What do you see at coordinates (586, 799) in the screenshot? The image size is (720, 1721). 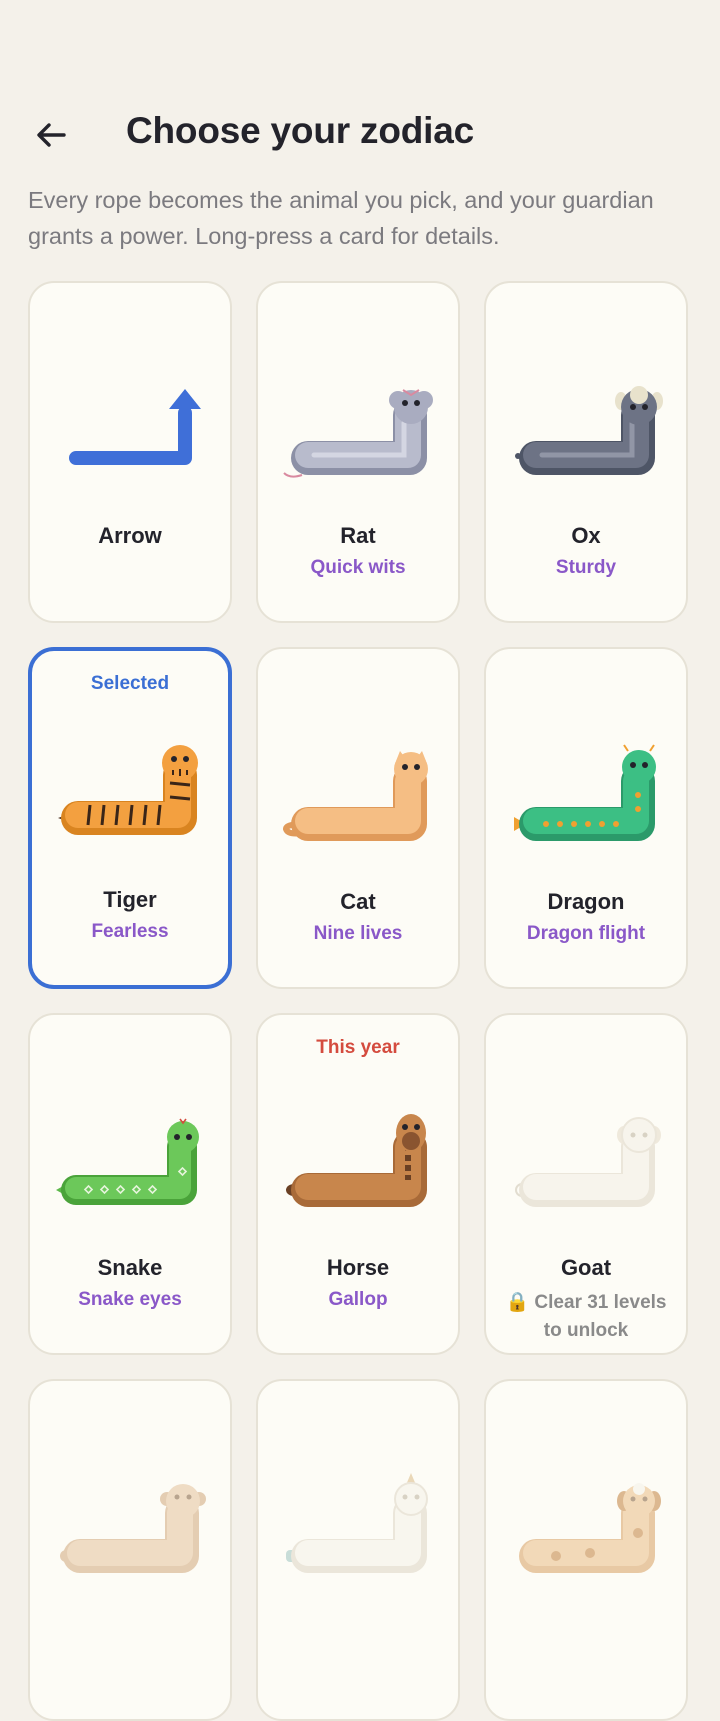 I see `dragon-rope-icon` at bounding box center [586, 799].